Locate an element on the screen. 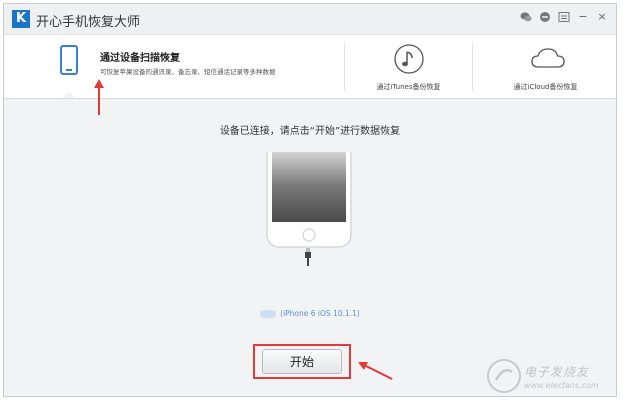 This screenshot has height=406, width=625. wechat-icon is located at coordinates (526, 17).